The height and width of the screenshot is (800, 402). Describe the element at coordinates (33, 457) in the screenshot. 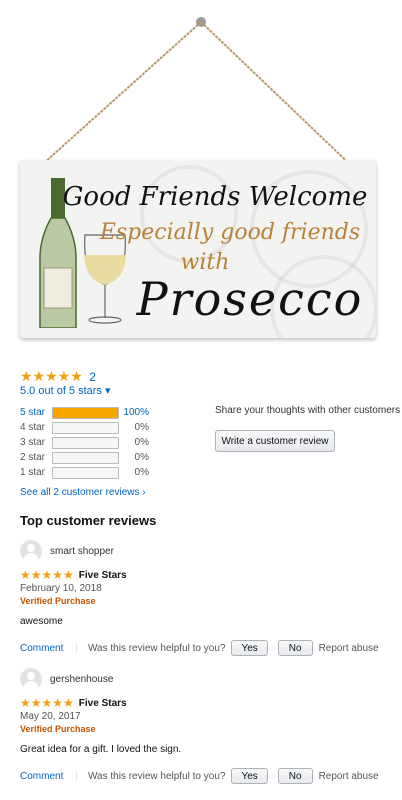

I see `histogram-label: 2 star` at that location.